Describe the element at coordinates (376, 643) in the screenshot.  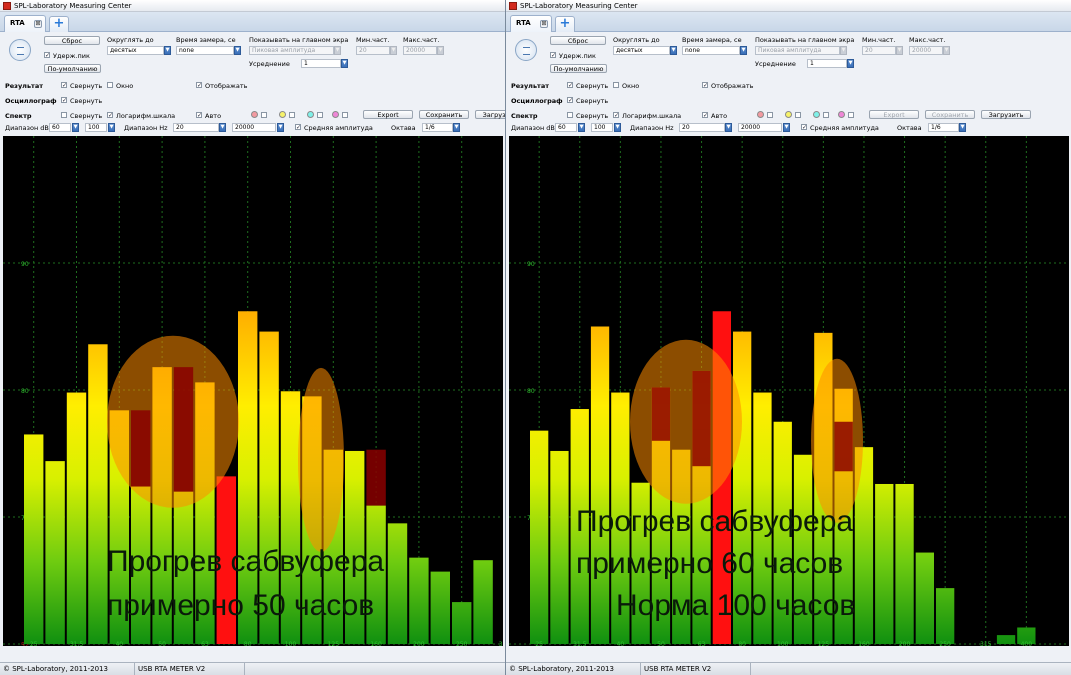
I see `x-tick-label: 160` at that location.